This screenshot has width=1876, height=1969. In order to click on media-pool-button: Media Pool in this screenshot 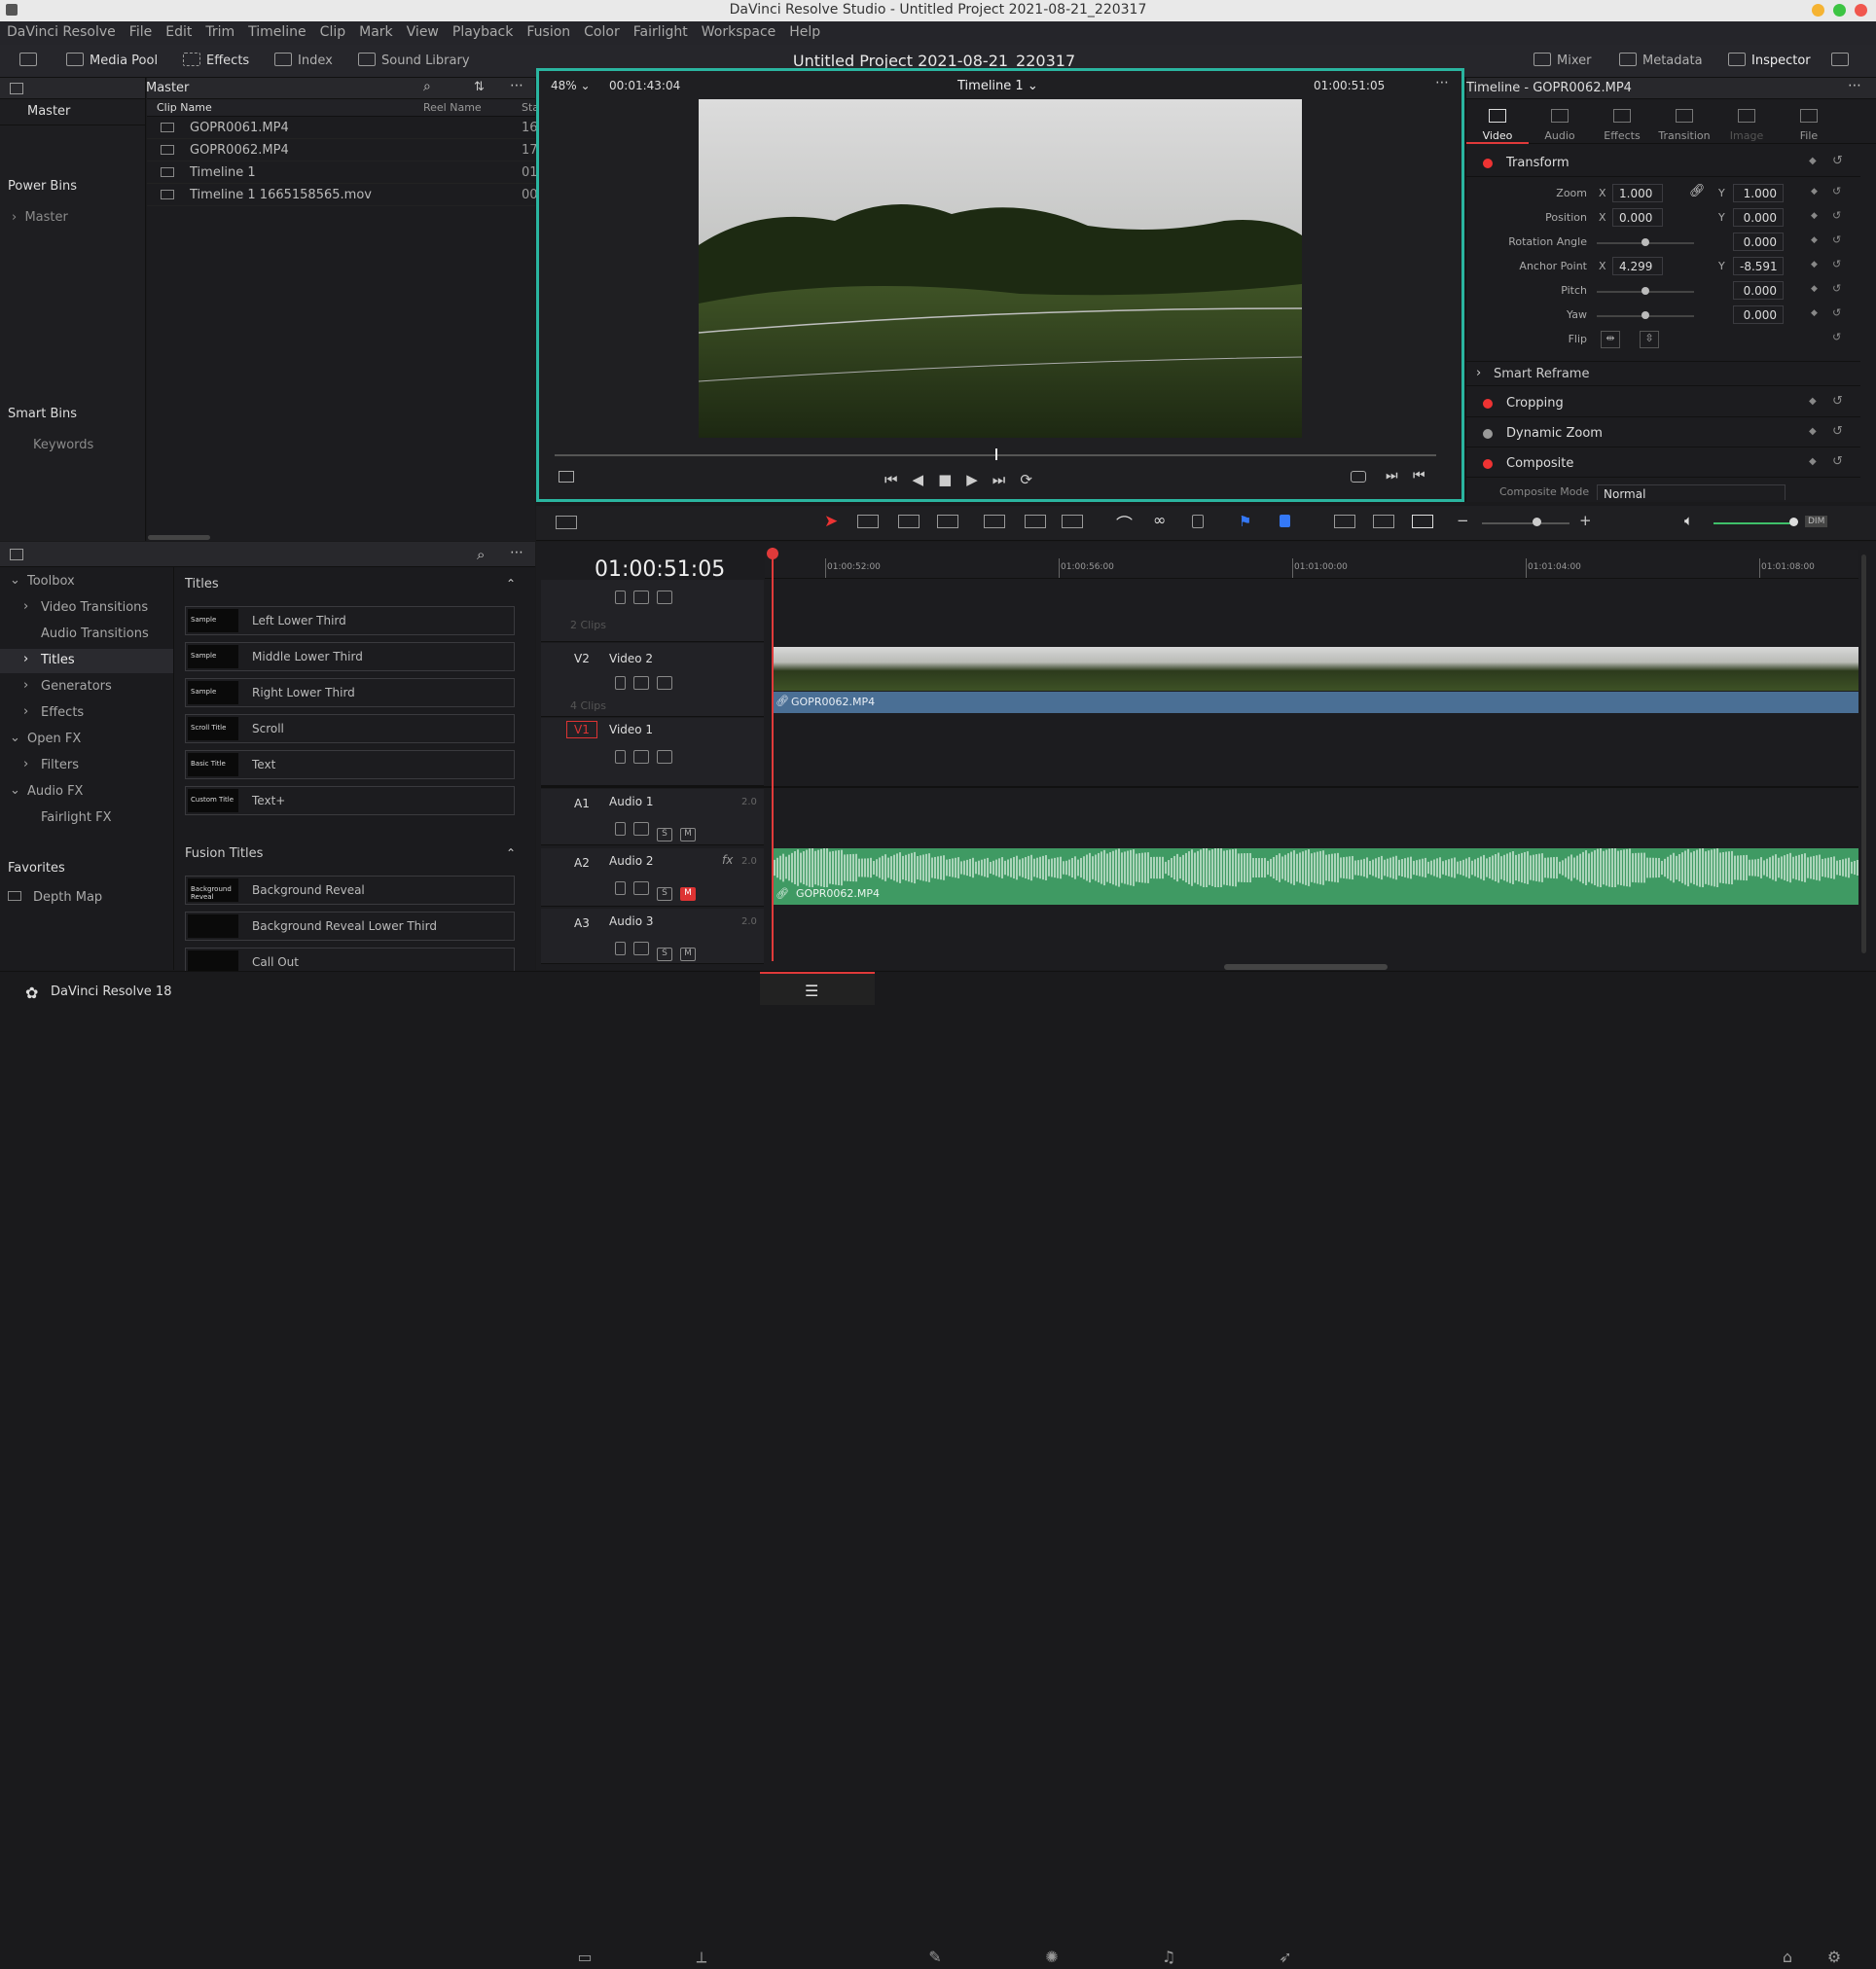, I will do `click(112, 60)`.